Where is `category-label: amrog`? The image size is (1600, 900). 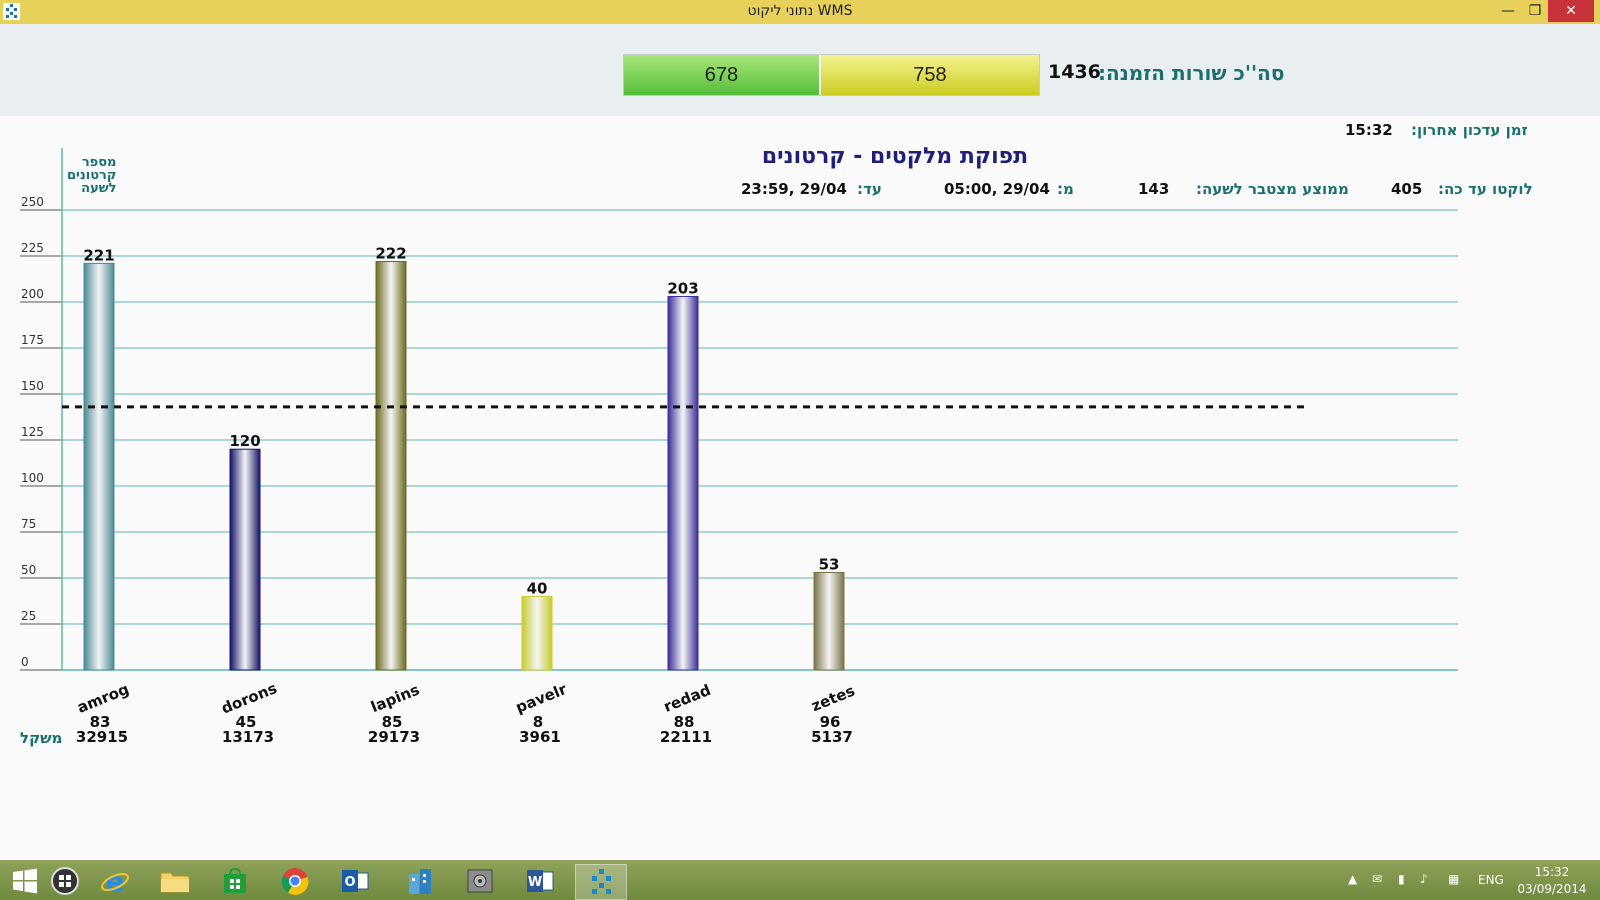
category-label: amrog is located at coordinates (103, 698).